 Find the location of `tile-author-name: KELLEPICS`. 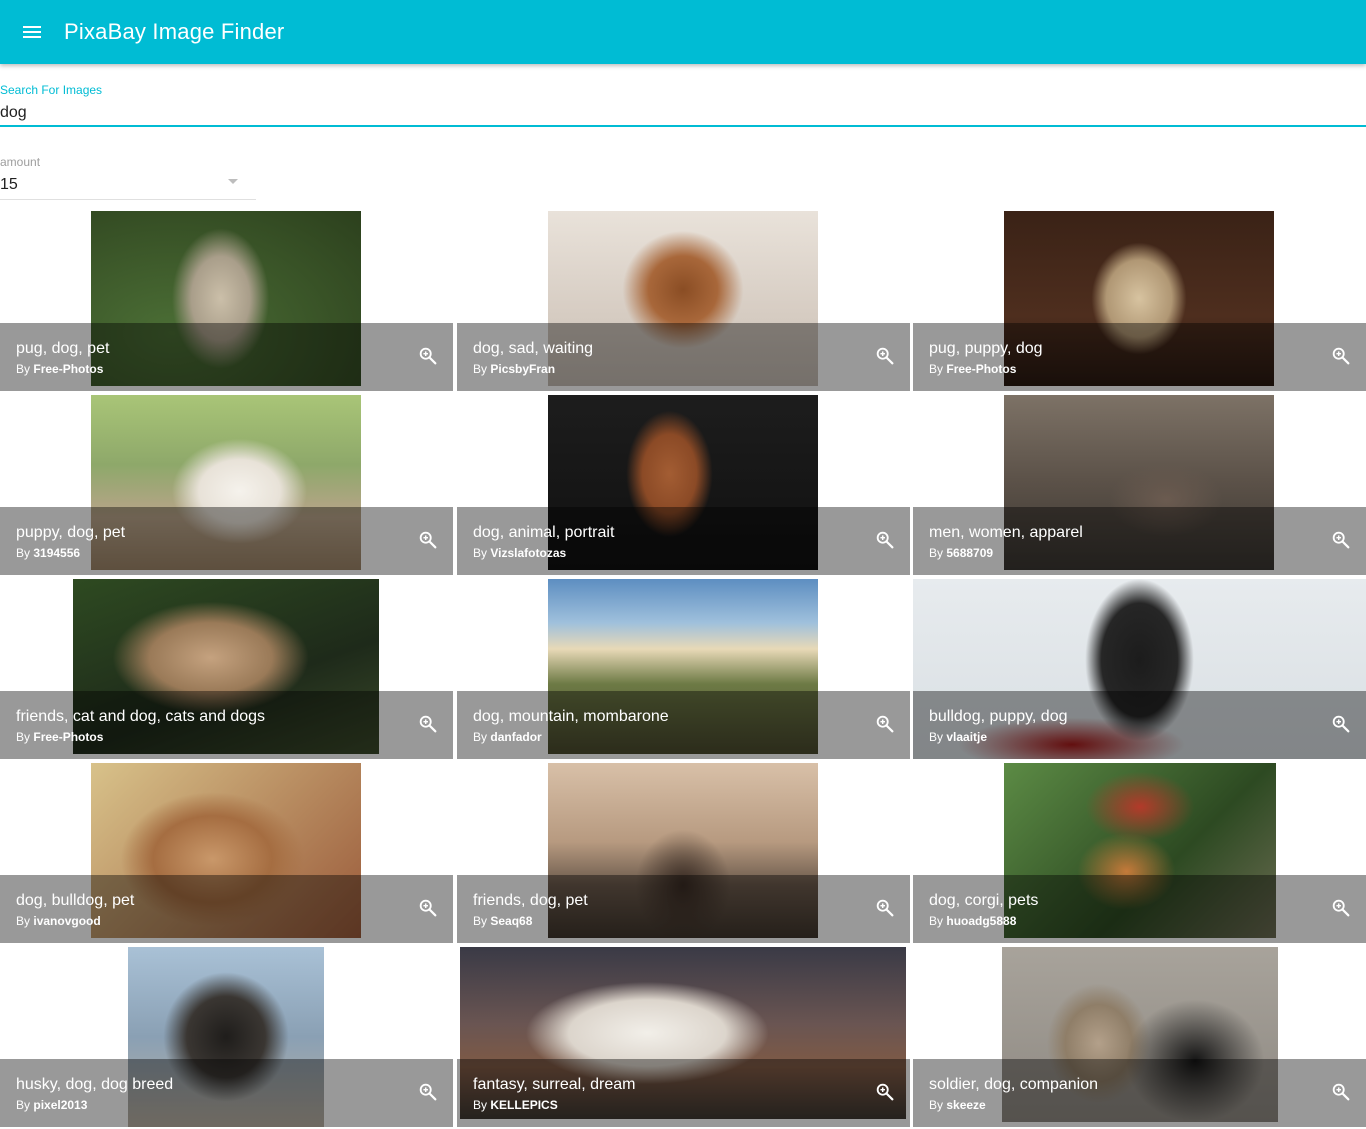

tile-author-name: KELLEPICS is located at coordinates (524, 1105).